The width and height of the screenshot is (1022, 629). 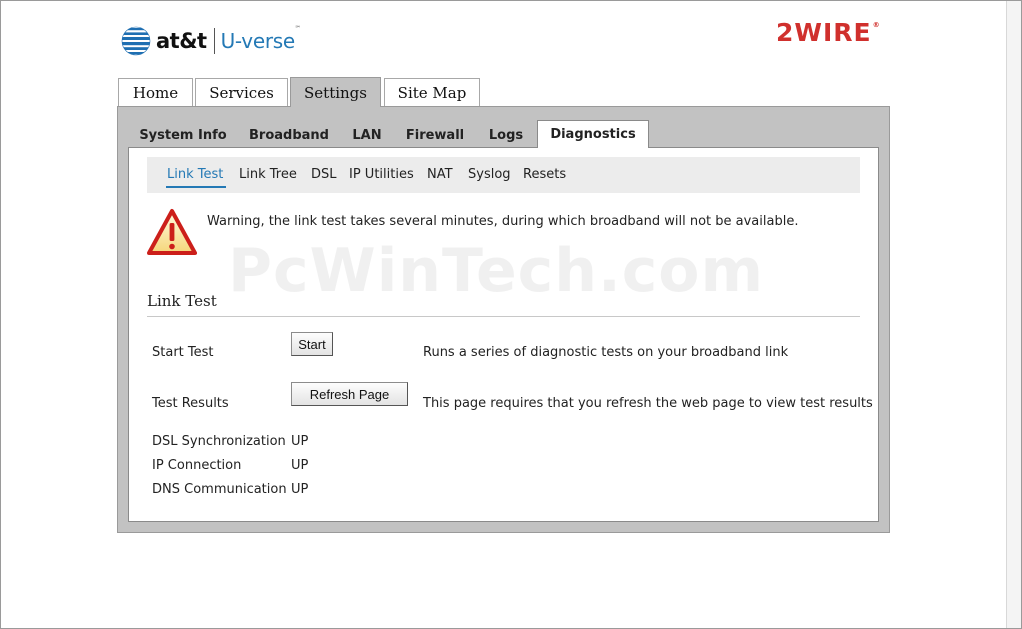 I want to click on subtab-lan: LAN, so click(x=367, y=135).